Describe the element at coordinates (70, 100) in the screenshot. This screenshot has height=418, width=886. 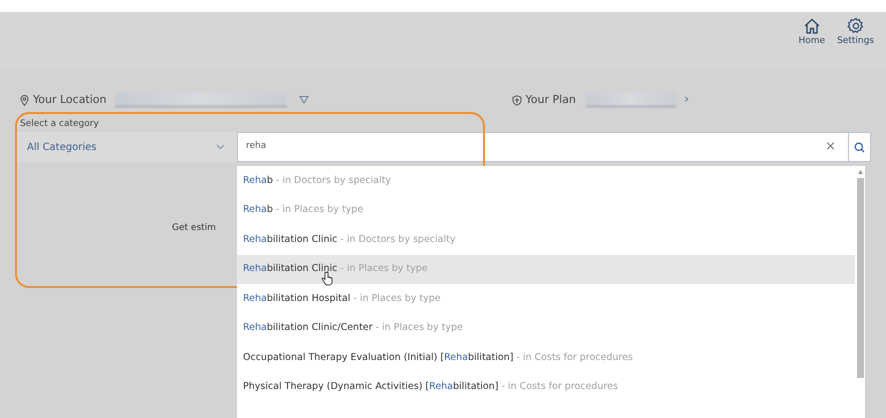
I see `location-label: Your Location` at that location.